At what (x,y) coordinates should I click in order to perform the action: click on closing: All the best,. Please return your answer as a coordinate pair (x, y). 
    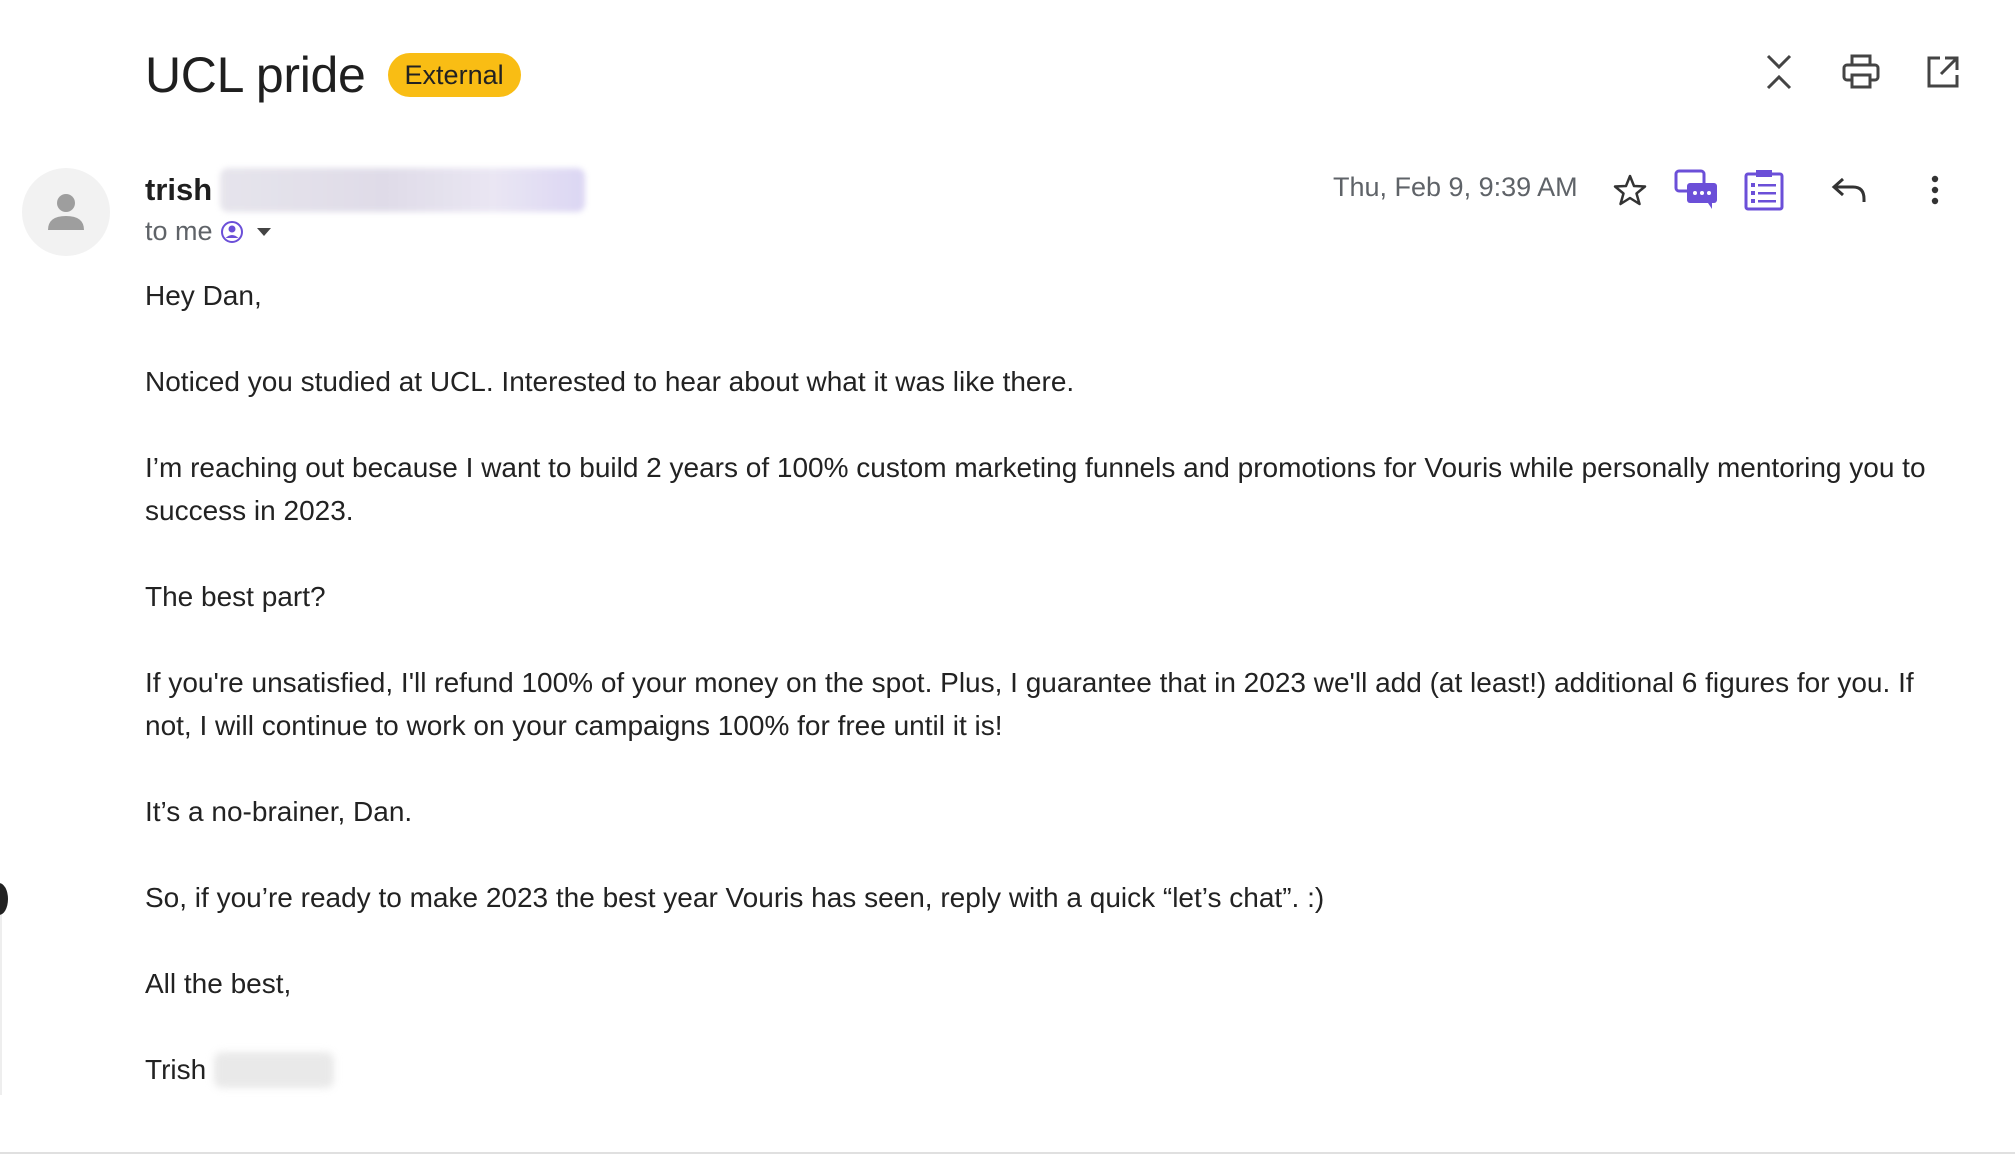
    Looking at the image, I should click on (218, 983).